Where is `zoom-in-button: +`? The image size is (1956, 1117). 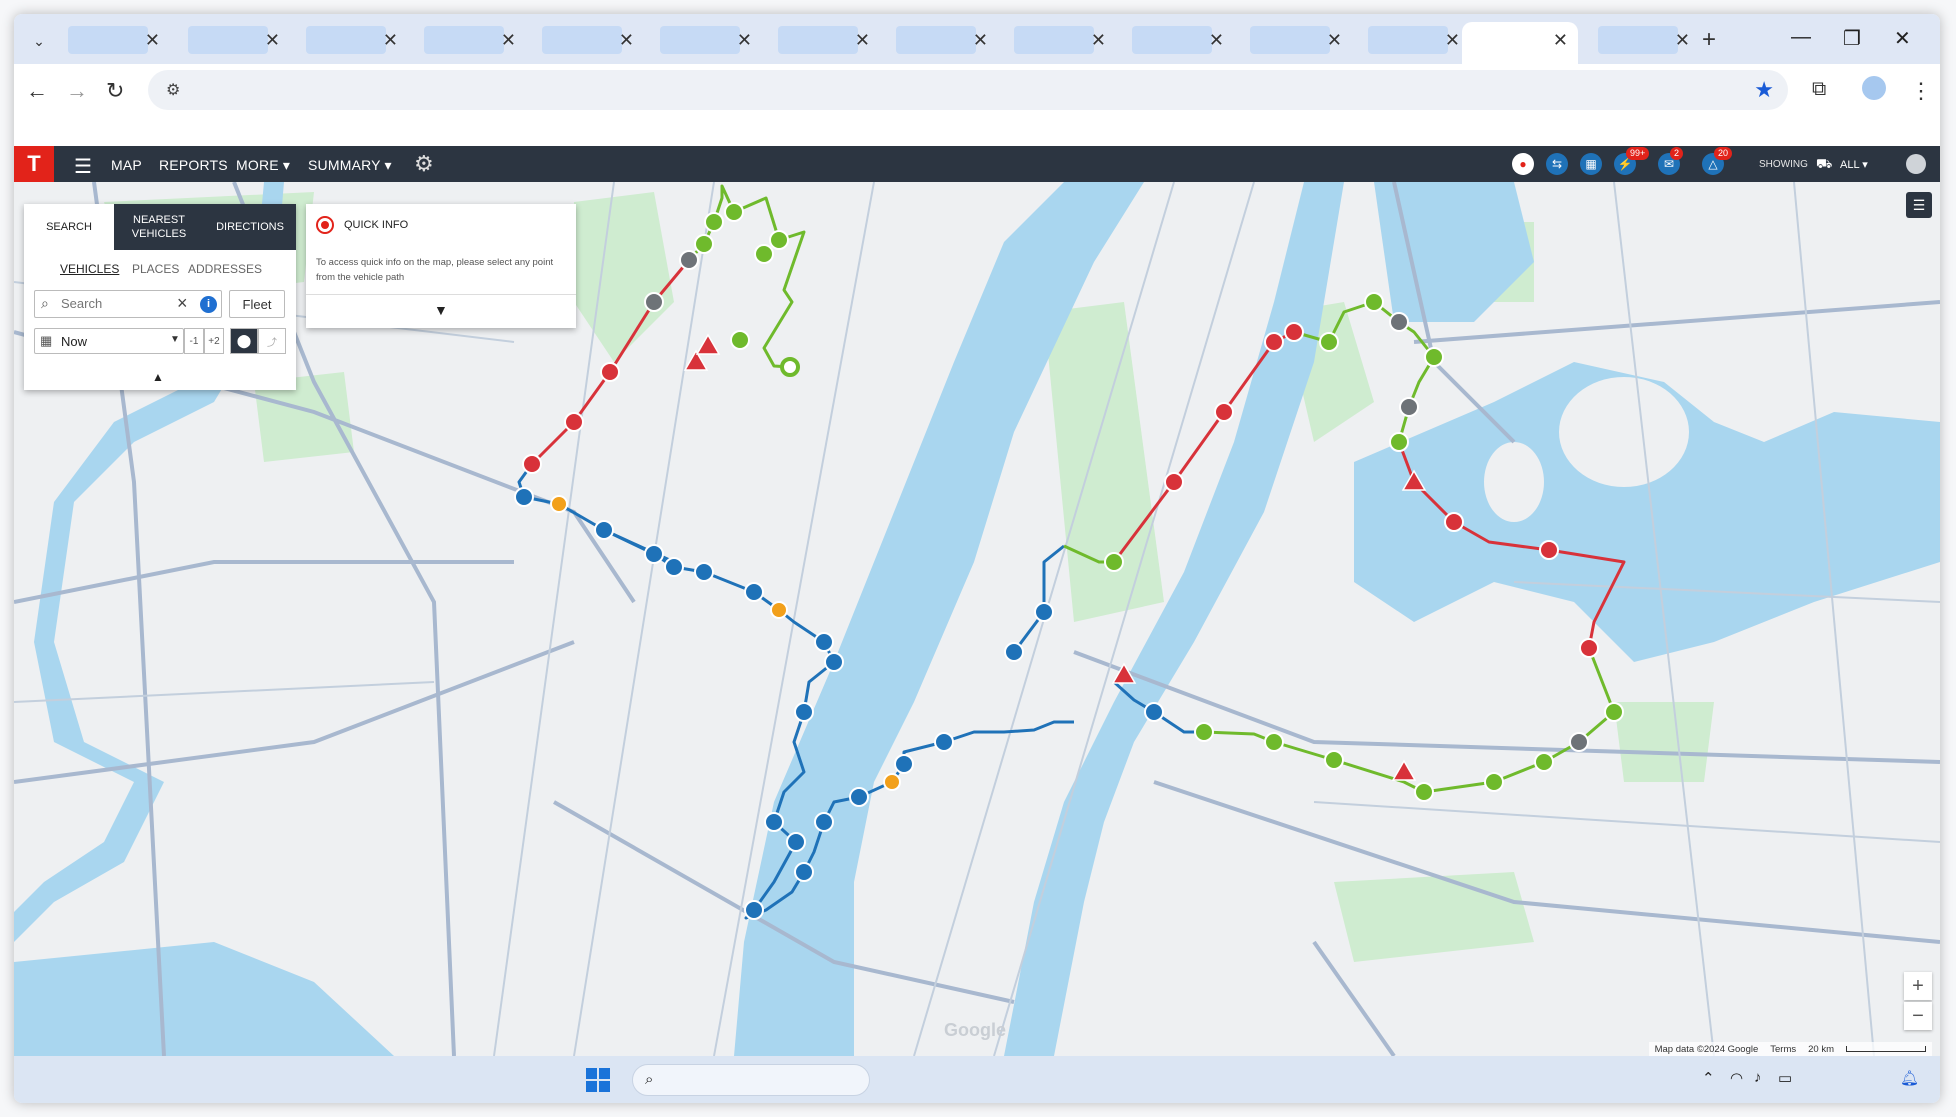
zoom-in-button: + is located at coordinates (1918, 986).